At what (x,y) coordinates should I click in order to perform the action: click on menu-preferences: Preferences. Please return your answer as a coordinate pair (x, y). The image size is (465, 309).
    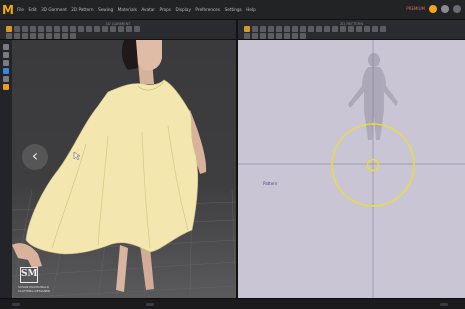
    Looking at the image, I should click on (209, 11).